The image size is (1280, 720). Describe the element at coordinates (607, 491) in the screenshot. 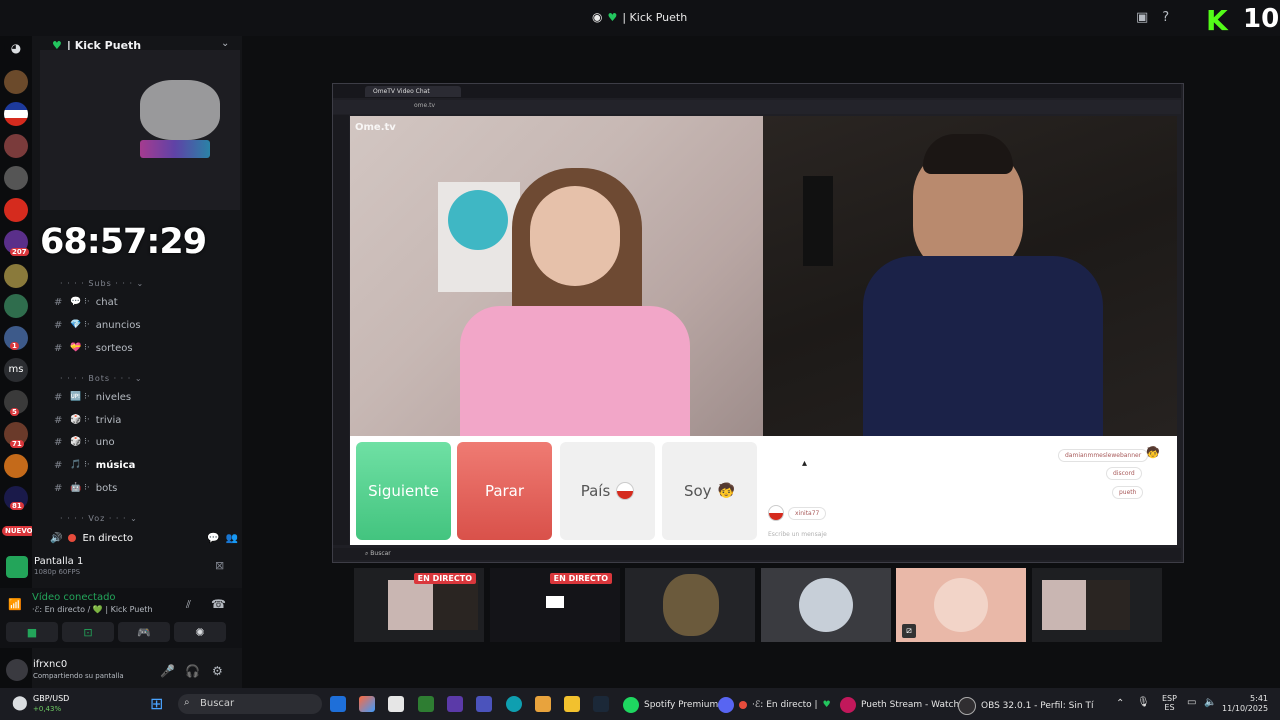

I see `country-button: País` at that location.